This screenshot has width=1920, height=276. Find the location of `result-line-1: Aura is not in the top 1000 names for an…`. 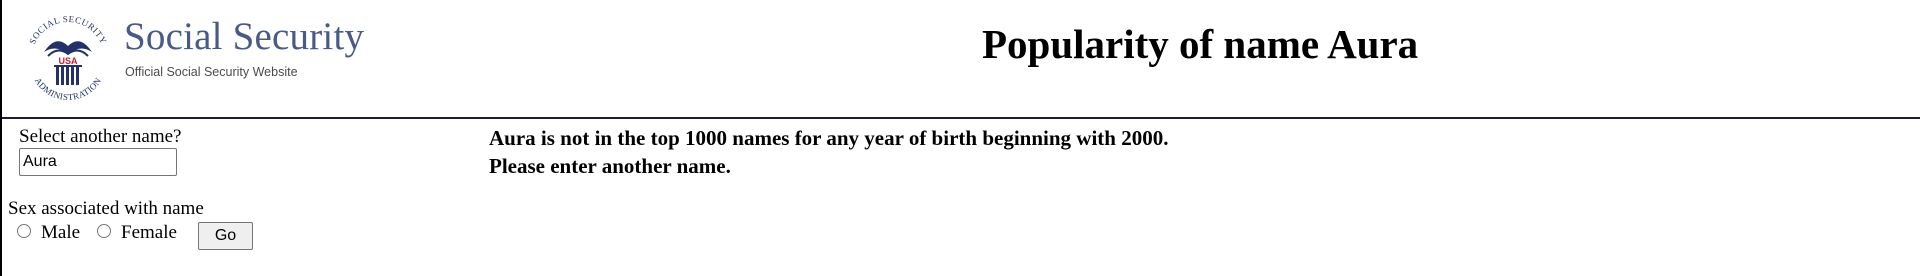

result-line-1: Aura is not in the top 1000 names for an… is located at coordinates (829, 138).